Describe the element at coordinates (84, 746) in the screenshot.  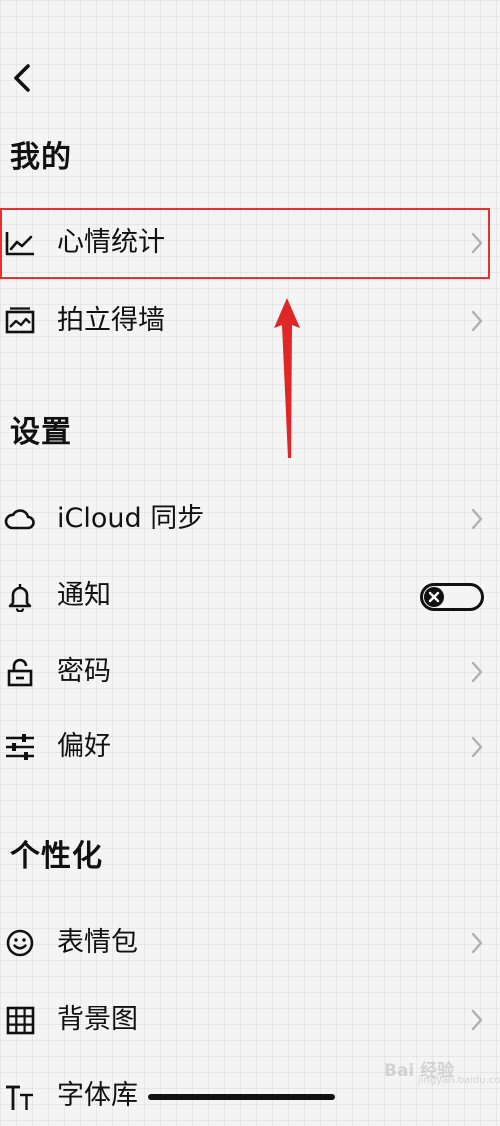
I see `menu-item-label: 偏好` at that location.